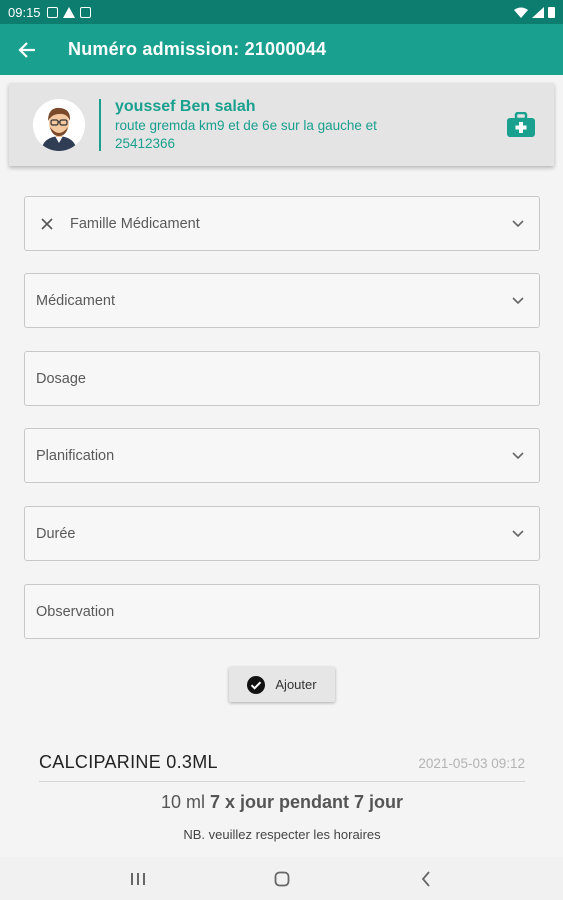 This screenshot has width=563, height=900. Describe the element at coordinates (145, 143) in the screenshot. I see `patient-phone: 25412366` at that location.